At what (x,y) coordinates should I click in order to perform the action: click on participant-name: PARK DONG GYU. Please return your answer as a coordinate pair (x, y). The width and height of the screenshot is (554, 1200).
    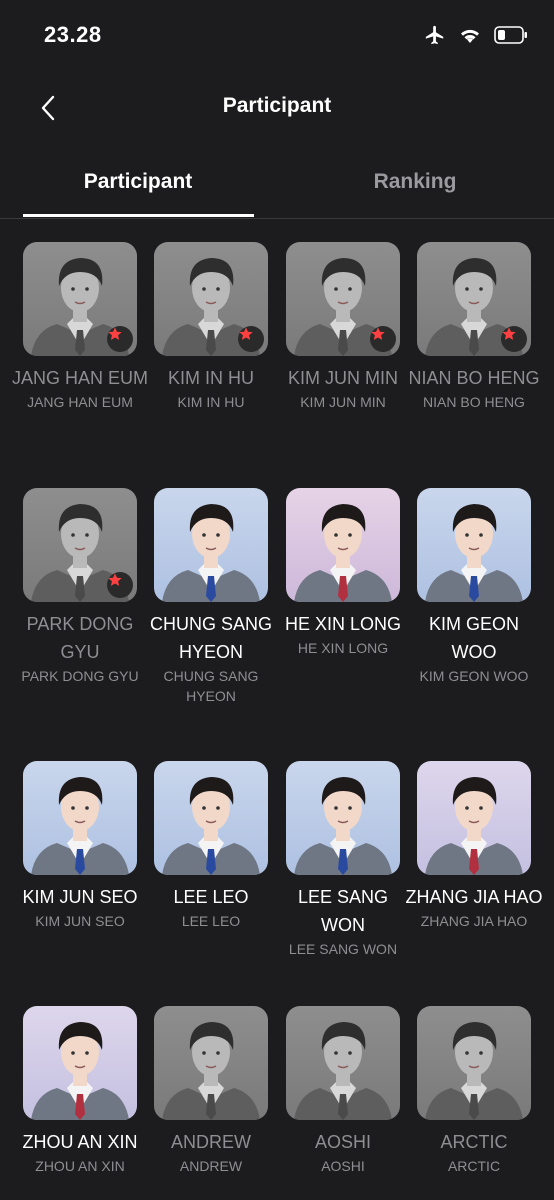
    Looking at the image, I should click on (80, 638).